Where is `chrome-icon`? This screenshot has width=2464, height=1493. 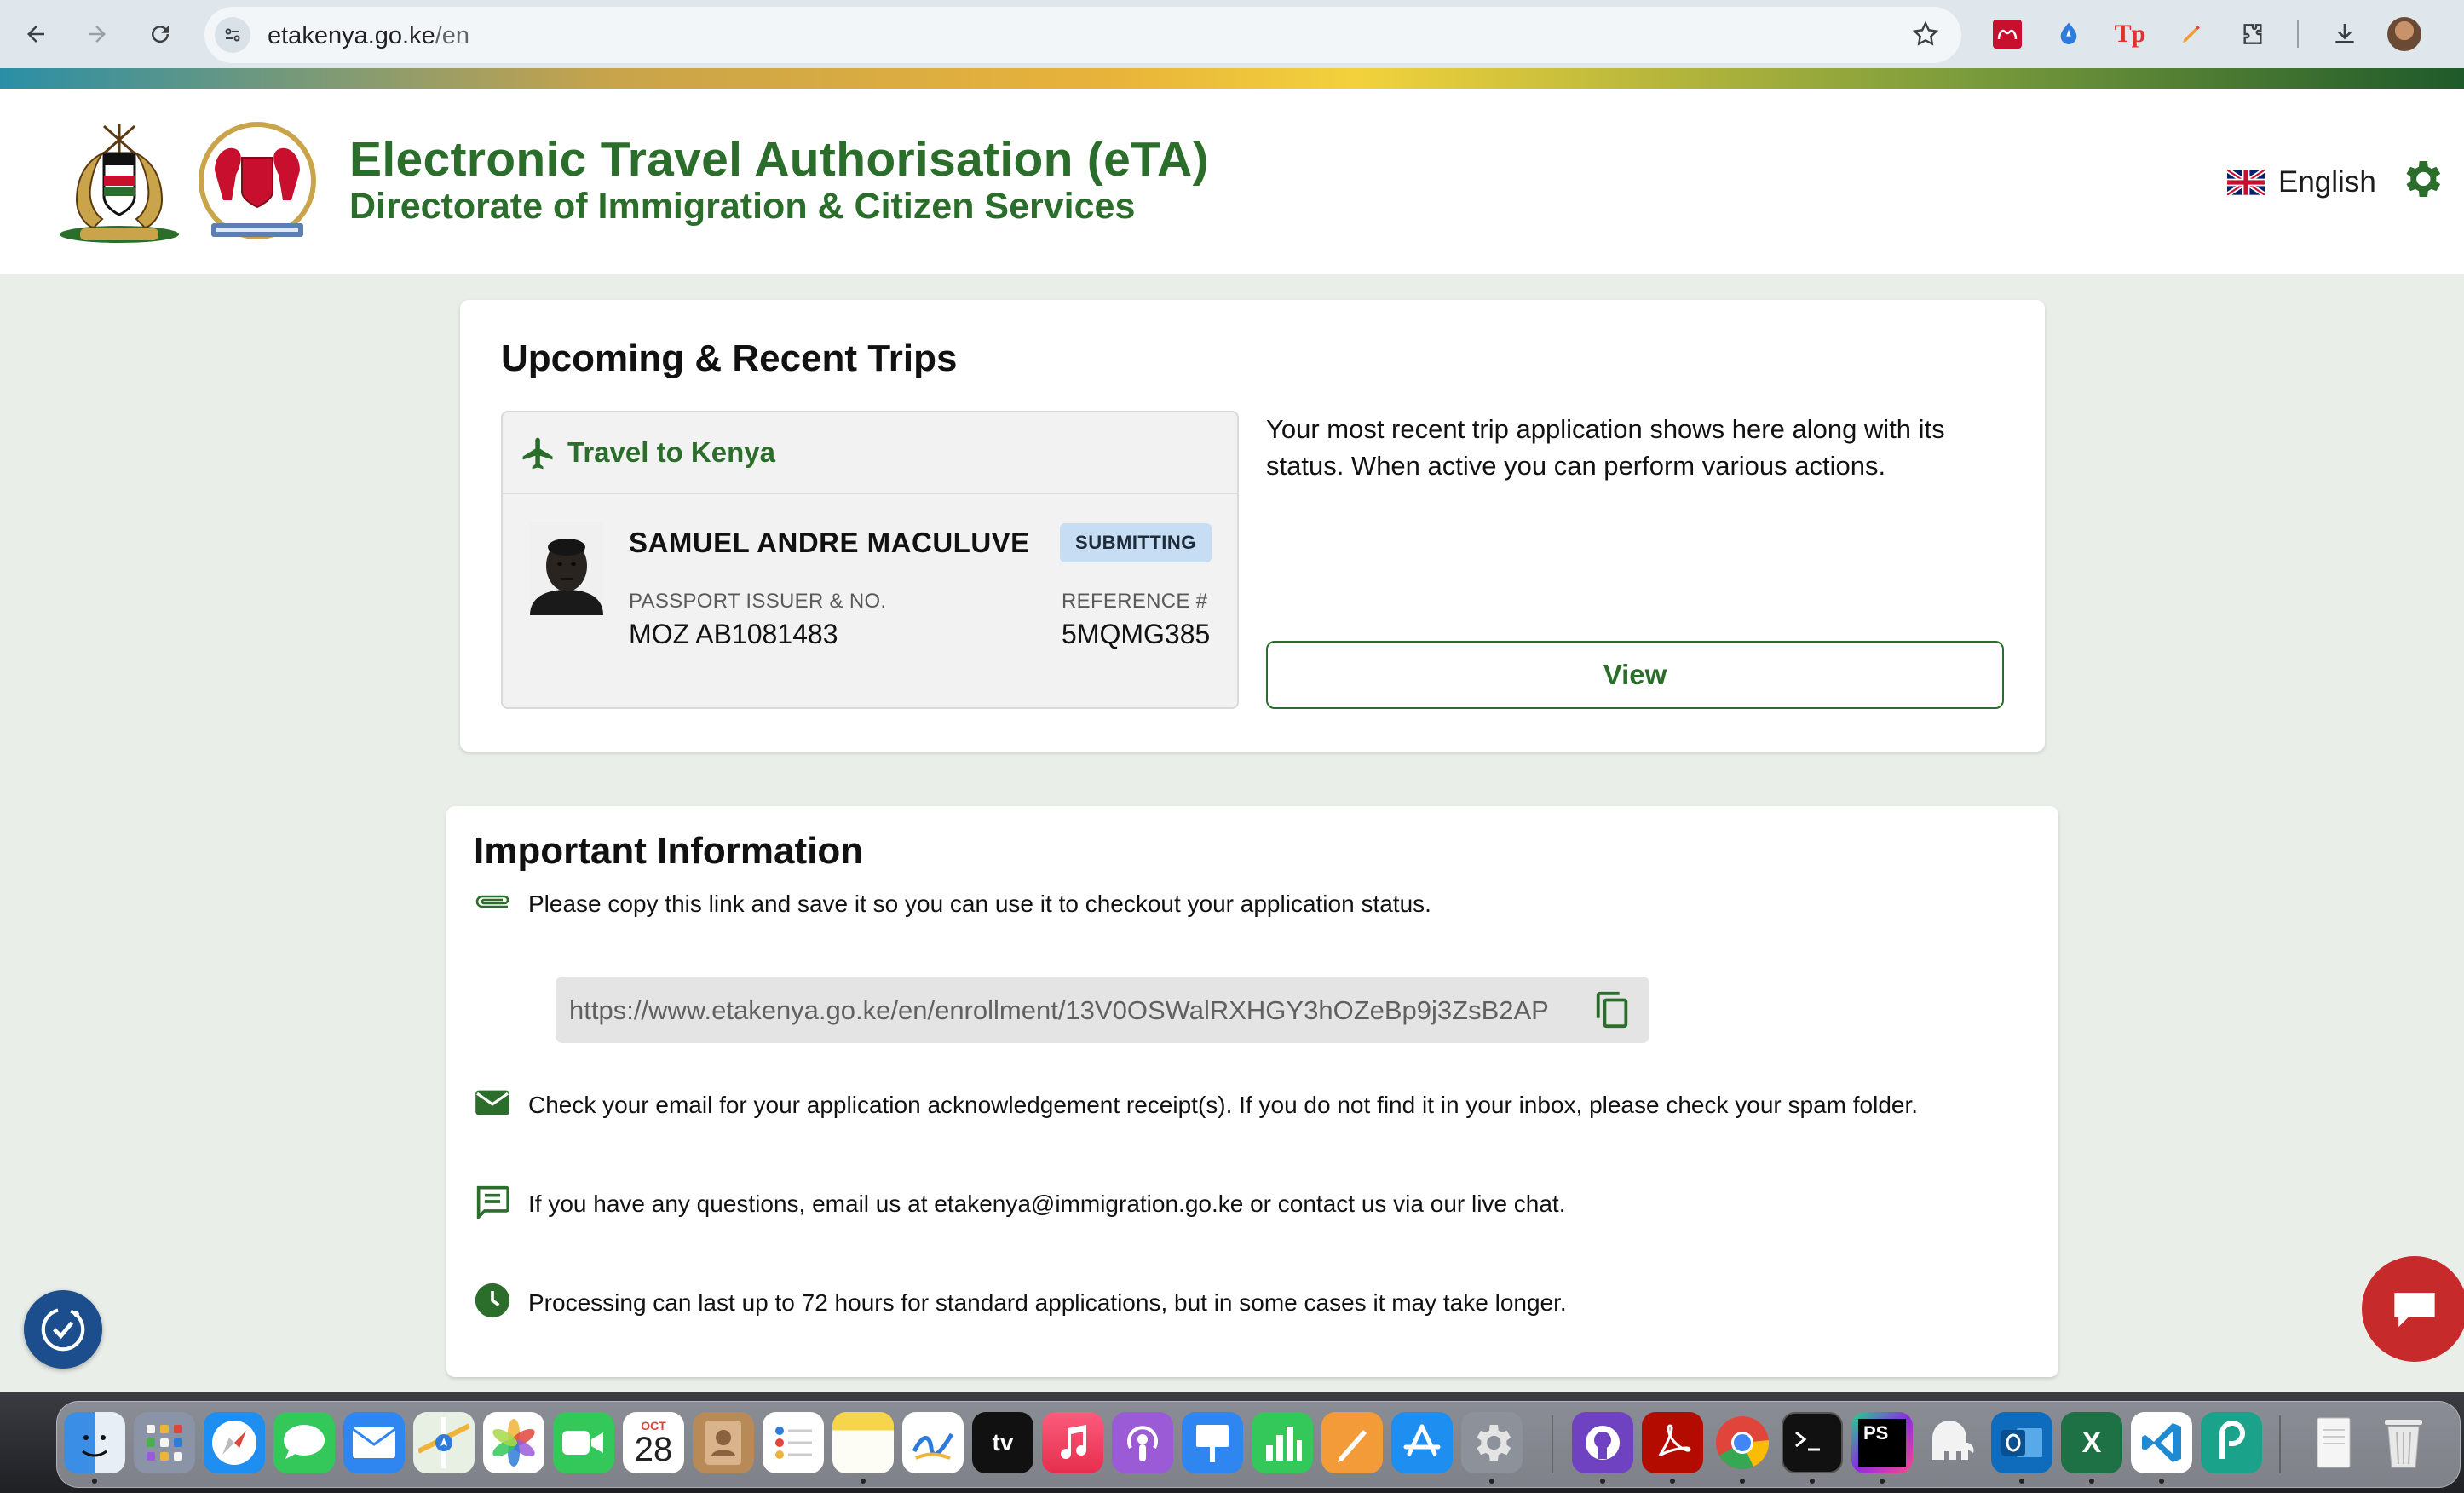 chrome-icon is located at coordinates (1742, 1442).